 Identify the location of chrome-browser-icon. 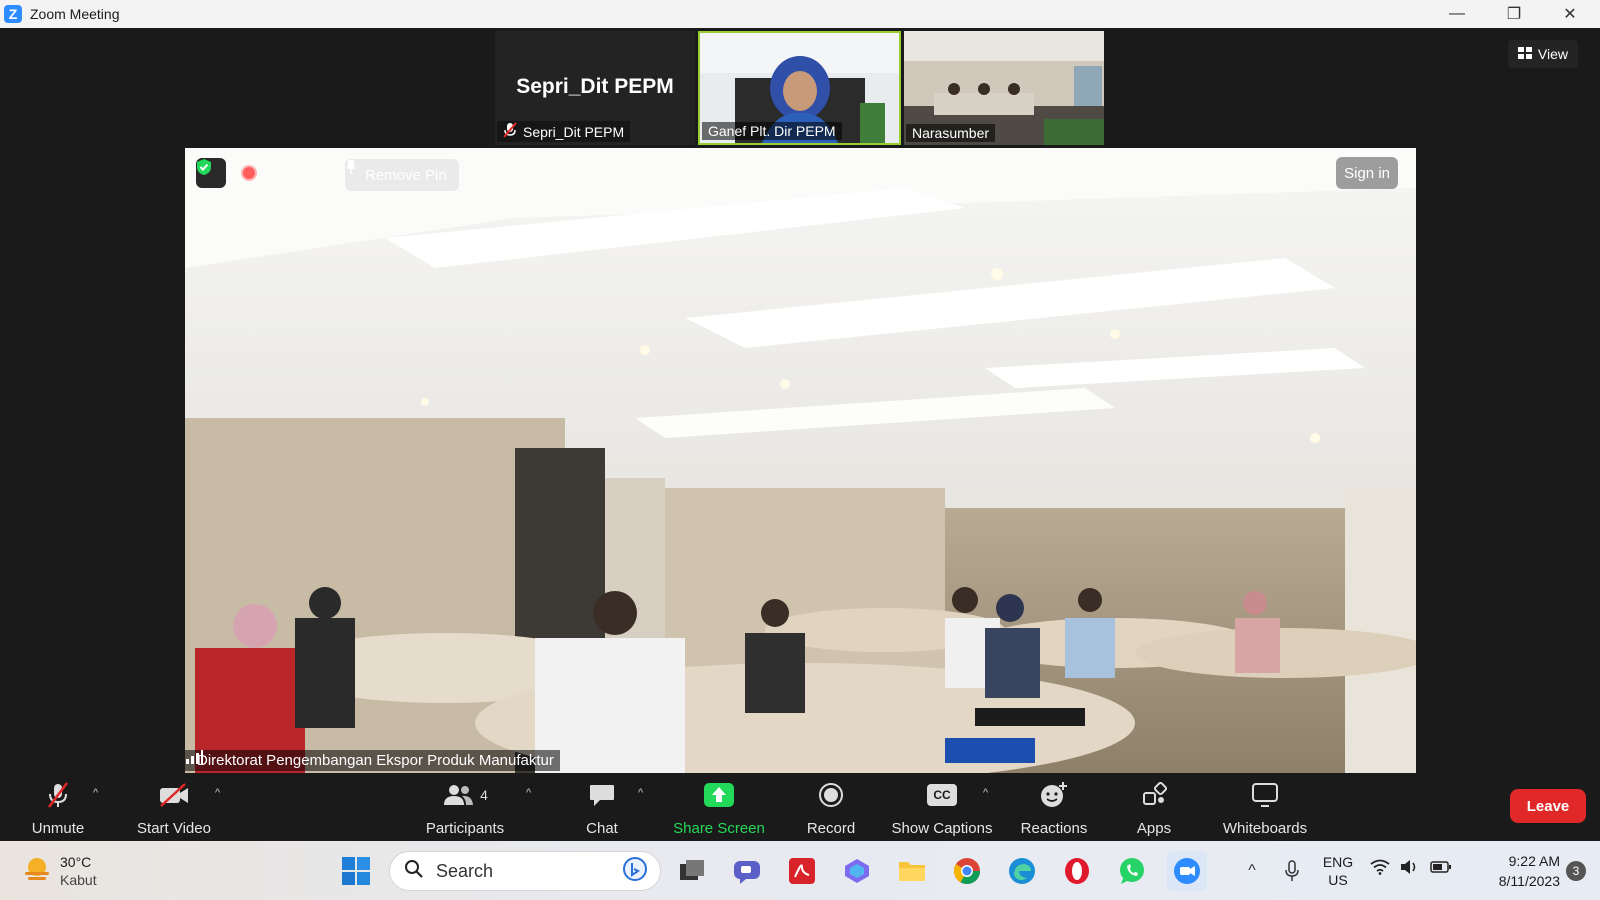
(967, 871).